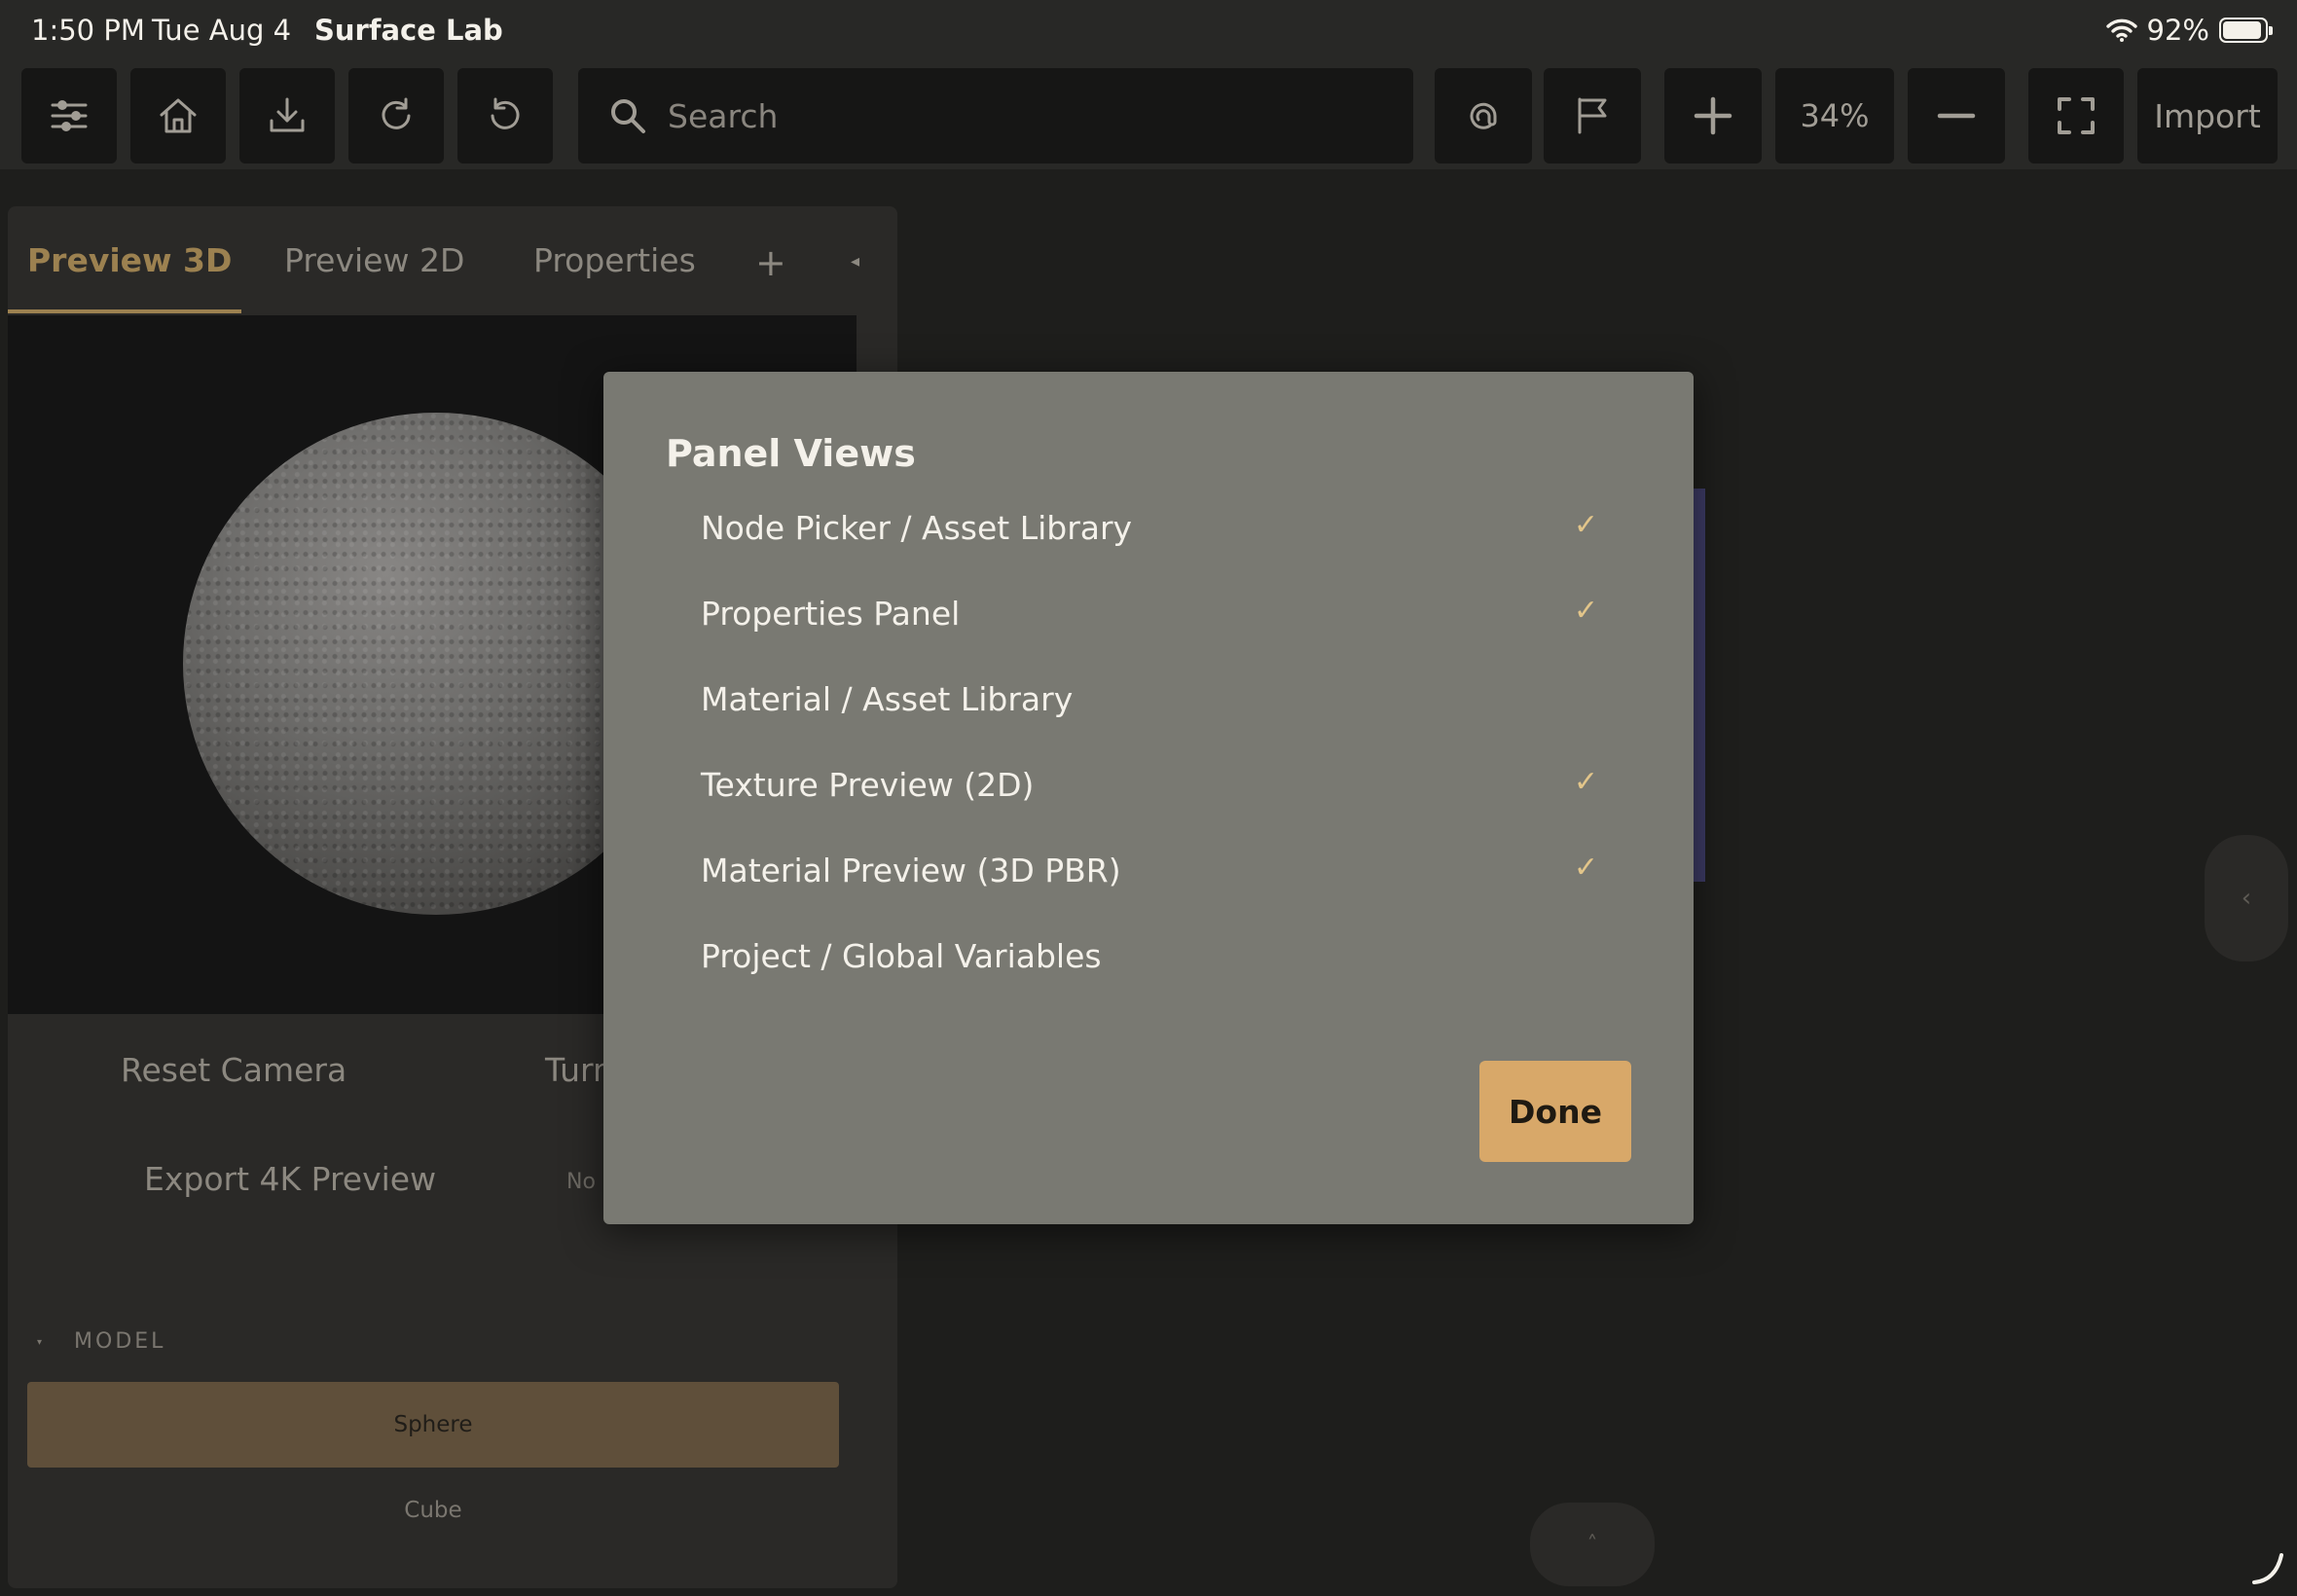 This screenshot has height=1596, width=2297. I want to click on active-tab-indicator, so click(125, 311).